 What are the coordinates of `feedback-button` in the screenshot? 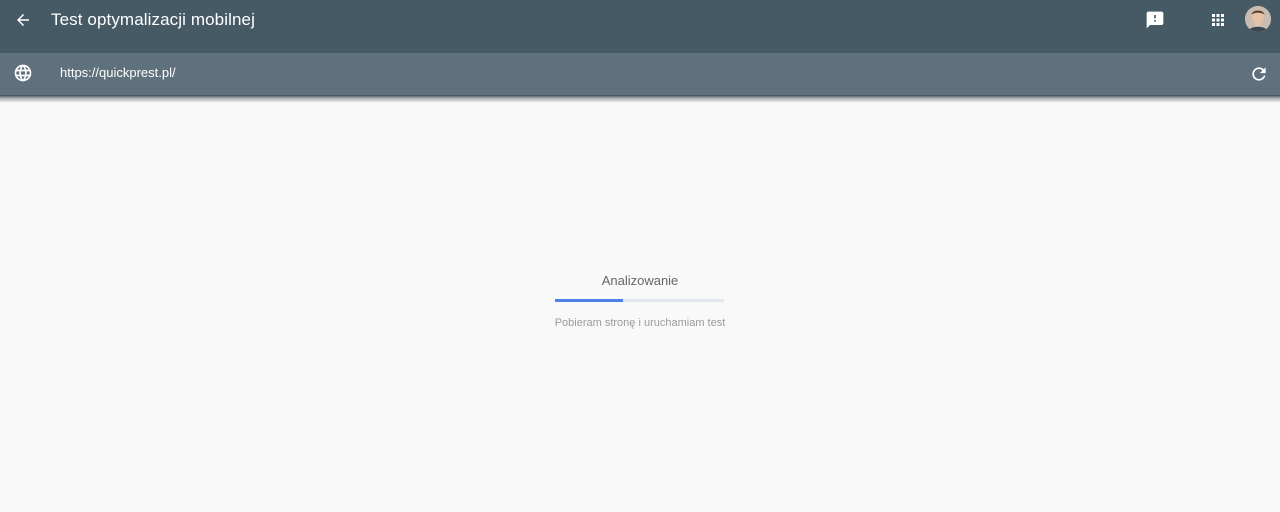 It's located at (1155, 20).